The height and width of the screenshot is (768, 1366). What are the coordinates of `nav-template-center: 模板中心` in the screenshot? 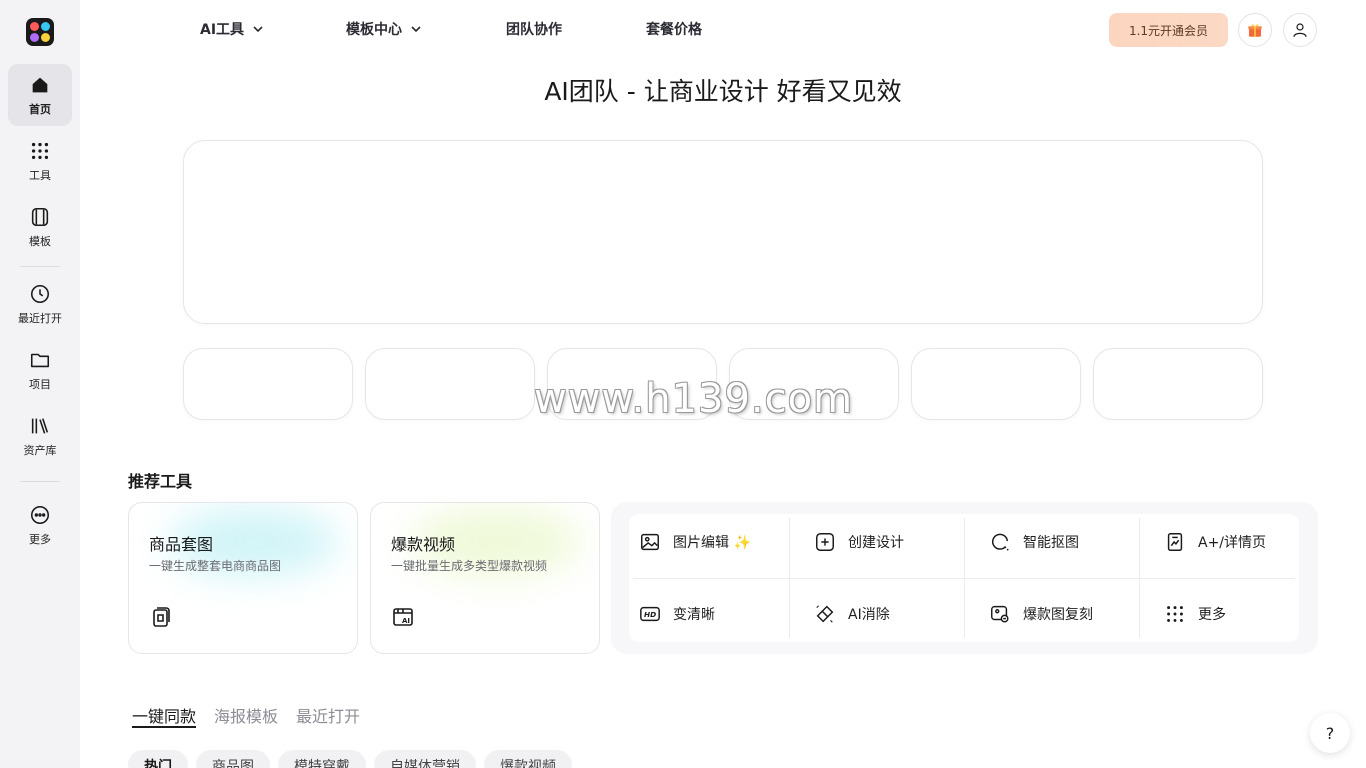 It's located at (384, 29).